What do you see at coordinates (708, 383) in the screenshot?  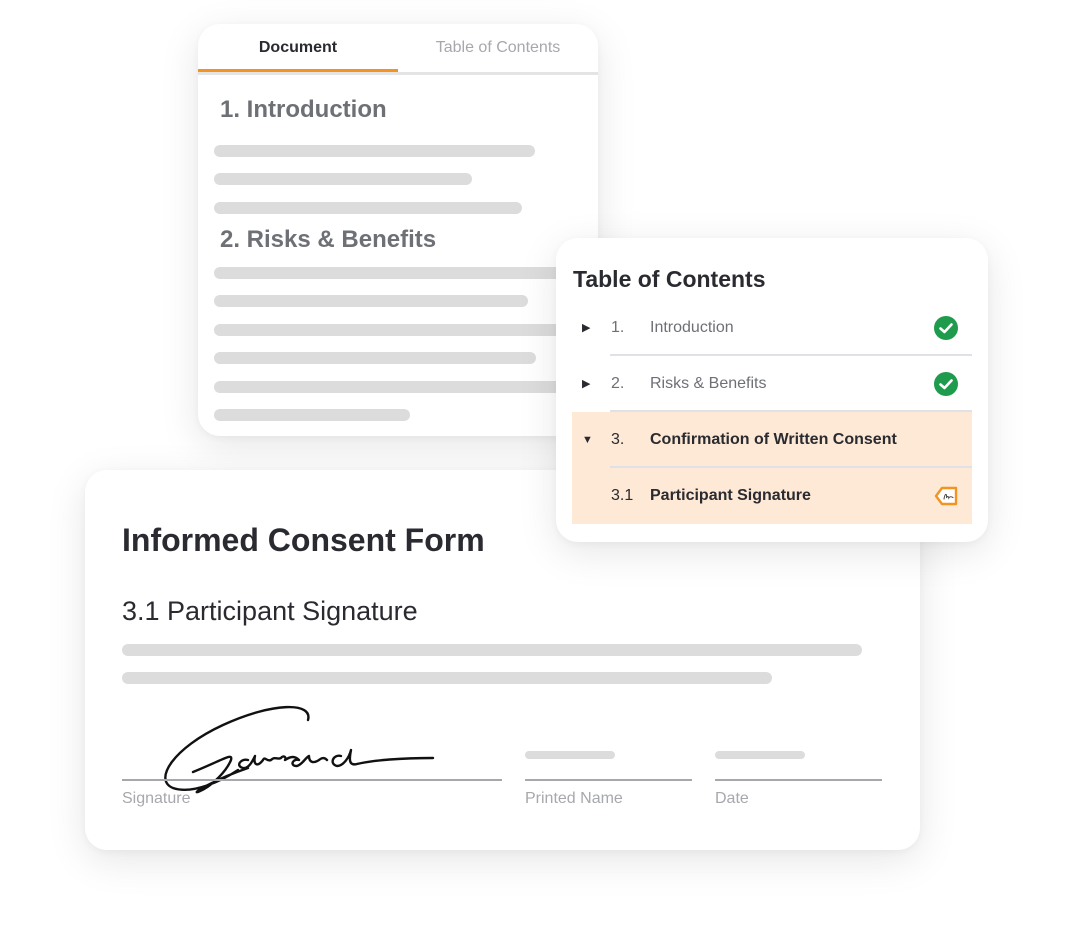 I see `toc-item-label: Risks & Benefits` at bounding box center [708, 383].